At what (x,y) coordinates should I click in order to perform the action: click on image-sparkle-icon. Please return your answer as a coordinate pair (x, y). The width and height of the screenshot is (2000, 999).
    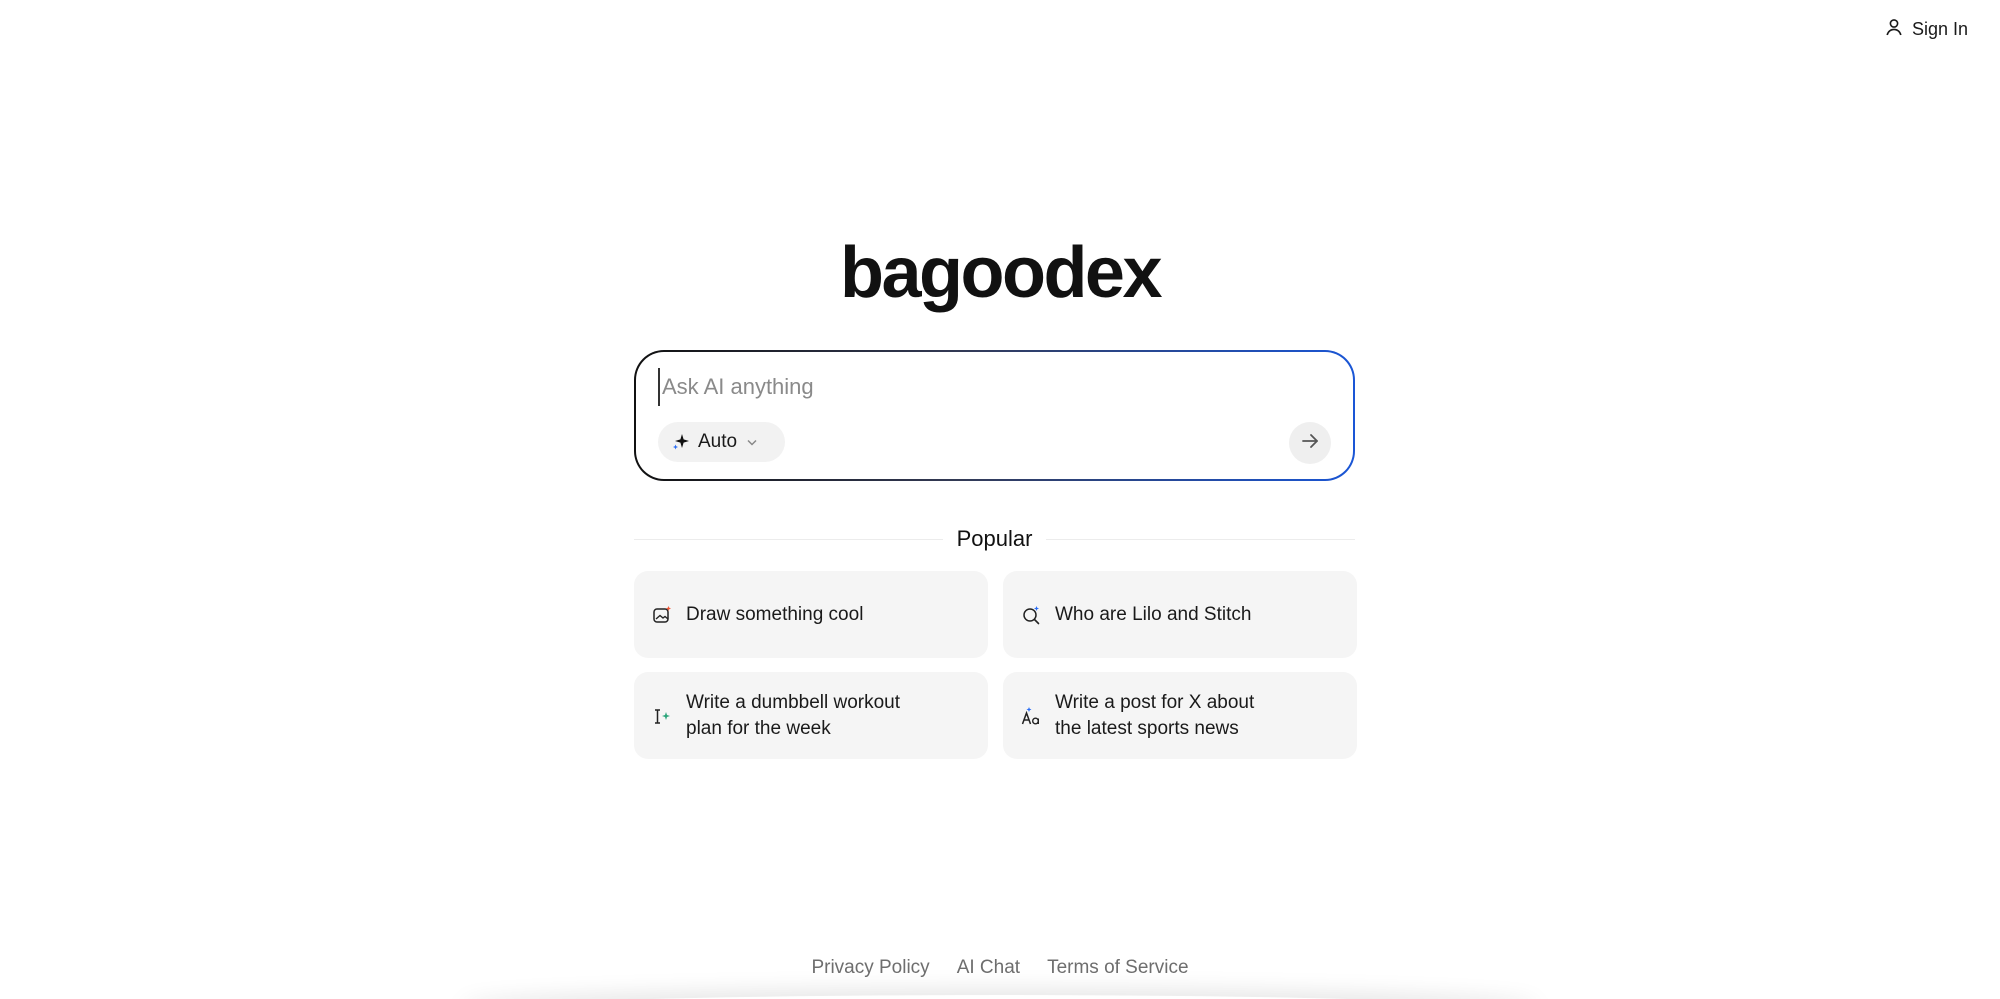
    Looking at the image, I should click on (662, 615).